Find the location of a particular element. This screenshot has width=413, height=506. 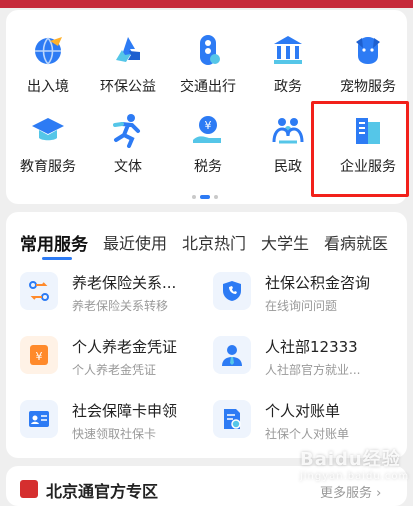

more-services-link: 更多服务 › is located at coordinates (350, 491).